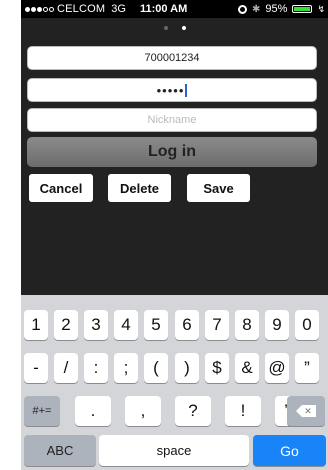 The height and width of the screenshot is (470, 328). Describe the element at coordinates (184, 28) in the screenshot. I see `page-dot-active` at that location.